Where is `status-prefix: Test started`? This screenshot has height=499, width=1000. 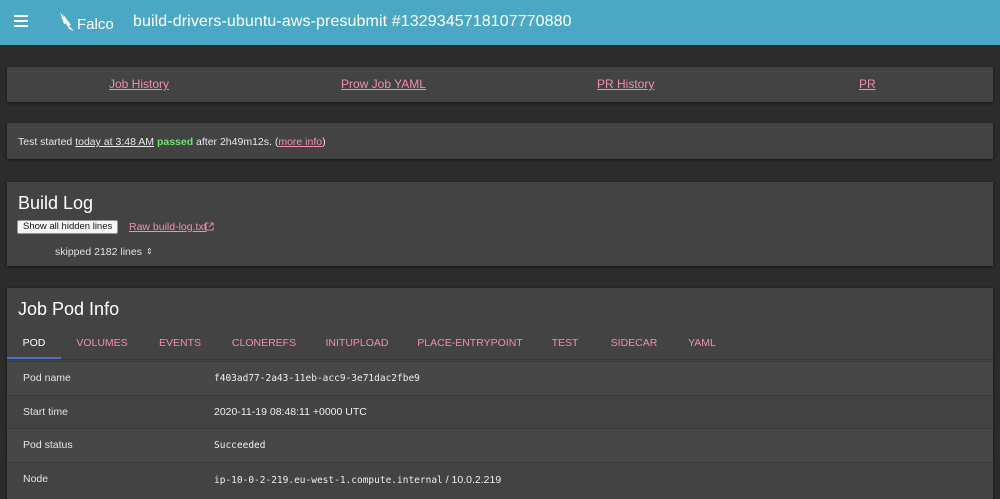
status-prefix: Test started is located at coordinates (47, 142).